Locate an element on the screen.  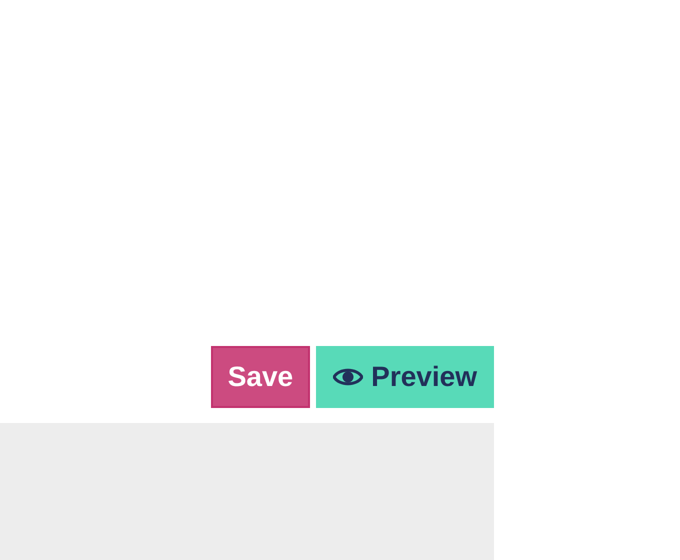
eye-icon is located at coordinates (348, 377).